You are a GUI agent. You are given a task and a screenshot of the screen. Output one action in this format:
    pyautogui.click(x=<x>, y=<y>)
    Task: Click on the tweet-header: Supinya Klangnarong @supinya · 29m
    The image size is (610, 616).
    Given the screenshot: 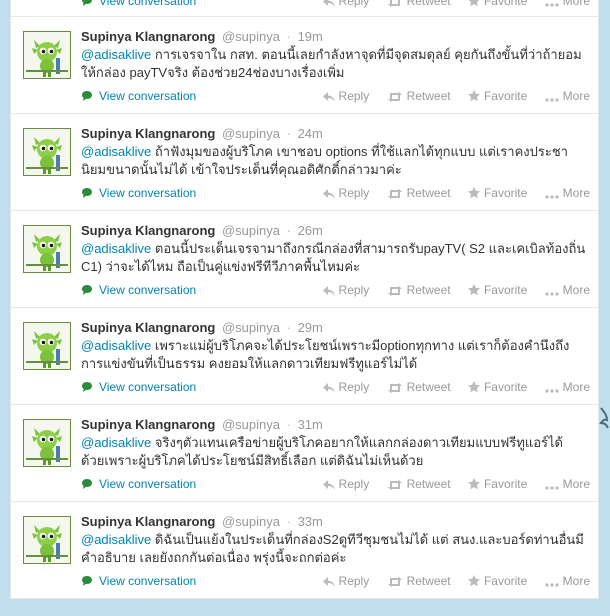 What is the action you would take?
    pyautogui.click(x=202, y=327)
    